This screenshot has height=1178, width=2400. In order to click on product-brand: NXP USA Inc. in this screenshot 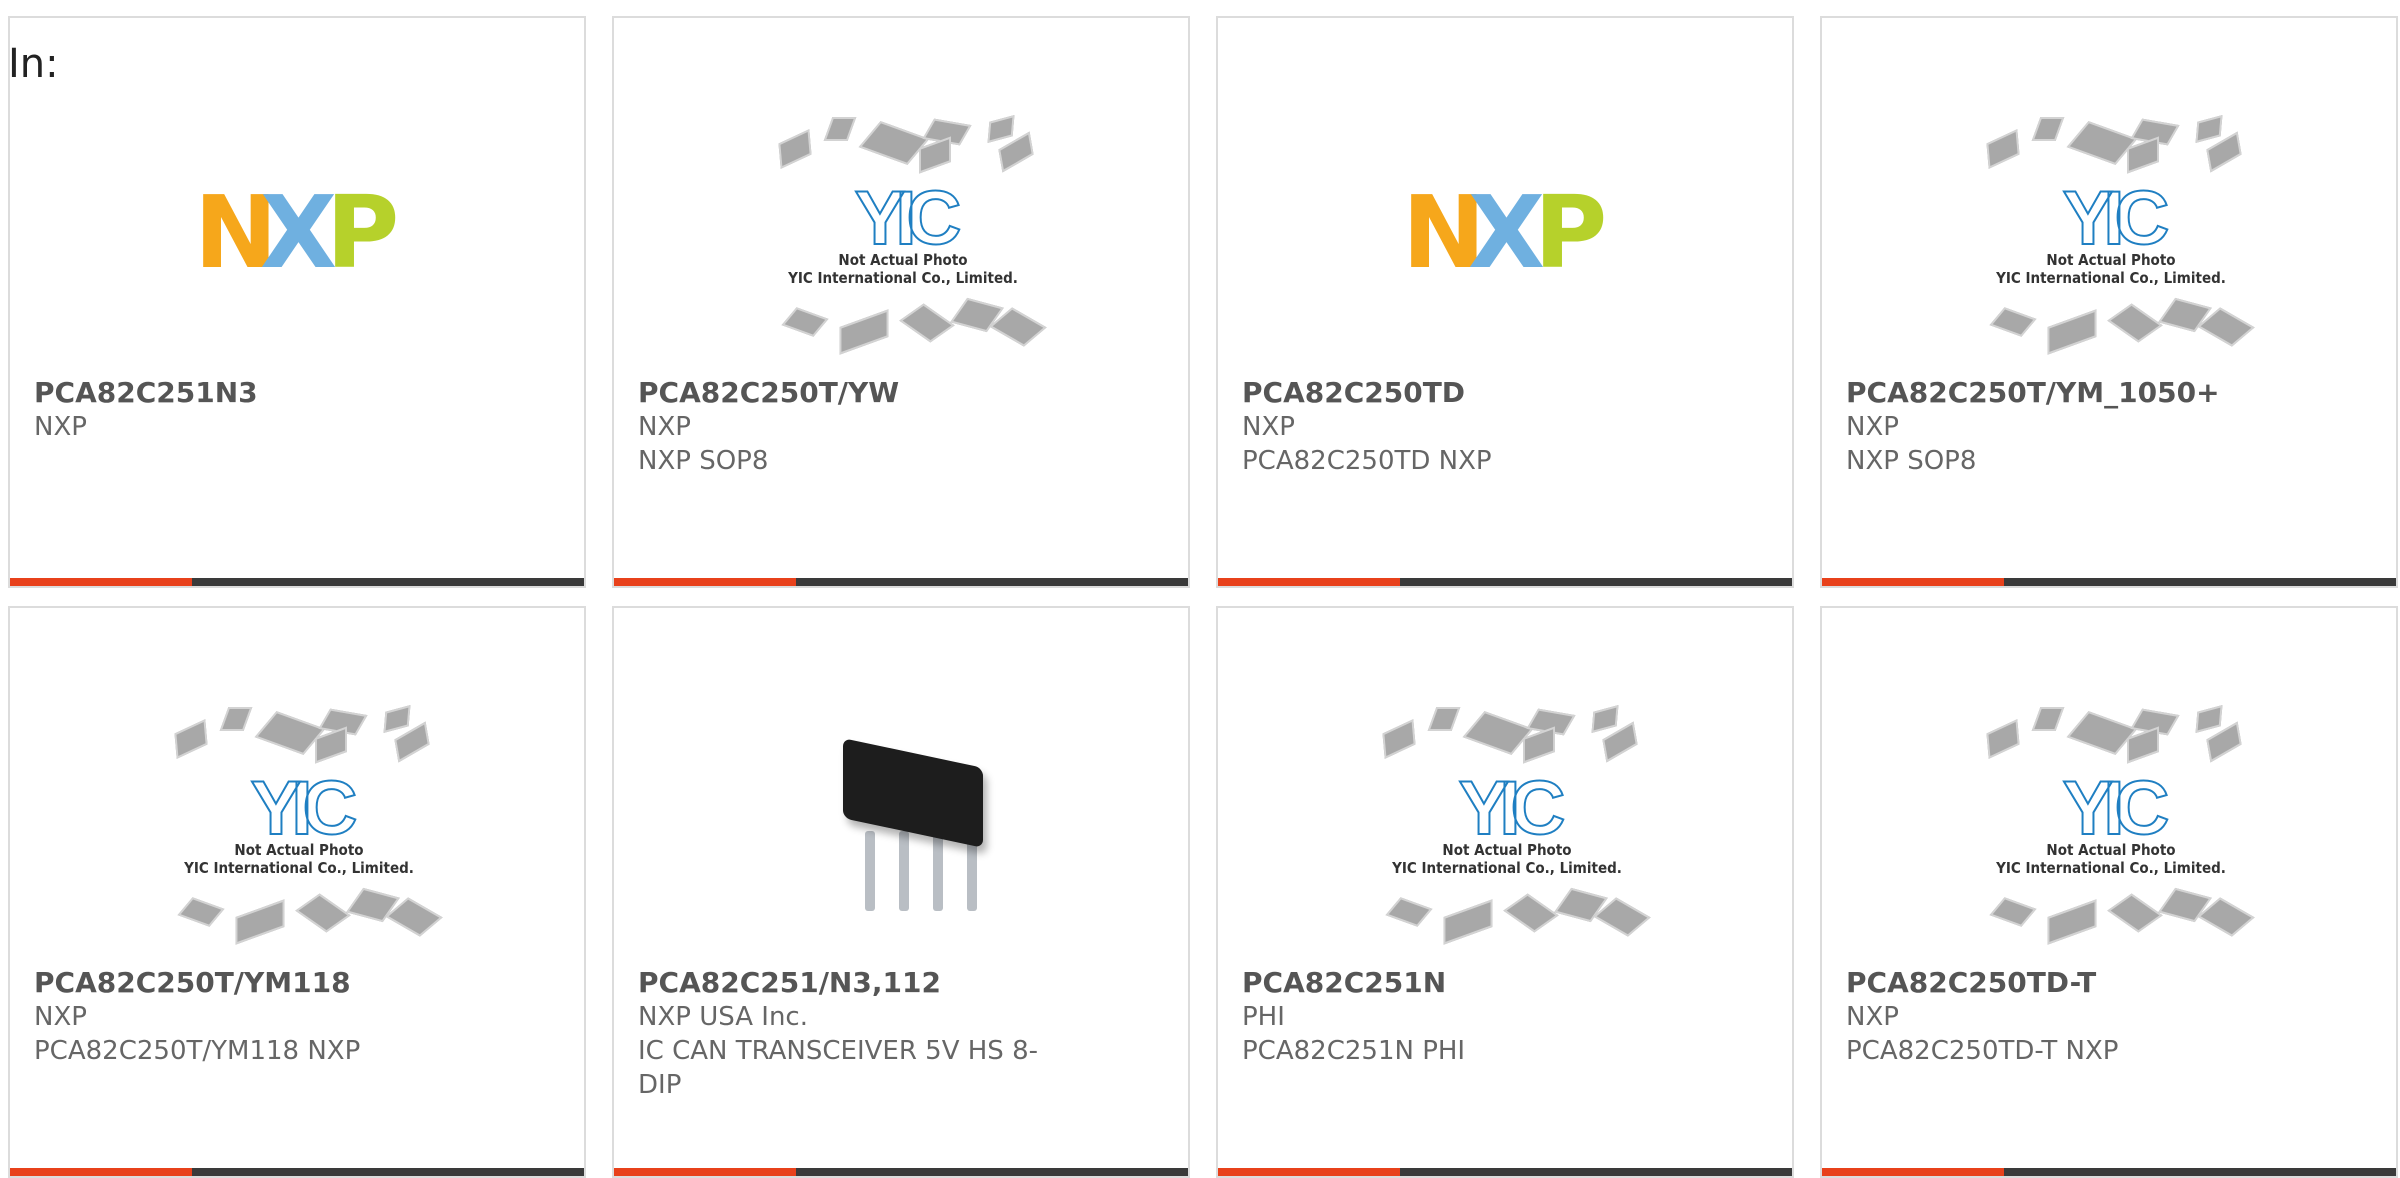, I will do `click(723, 1017)`.